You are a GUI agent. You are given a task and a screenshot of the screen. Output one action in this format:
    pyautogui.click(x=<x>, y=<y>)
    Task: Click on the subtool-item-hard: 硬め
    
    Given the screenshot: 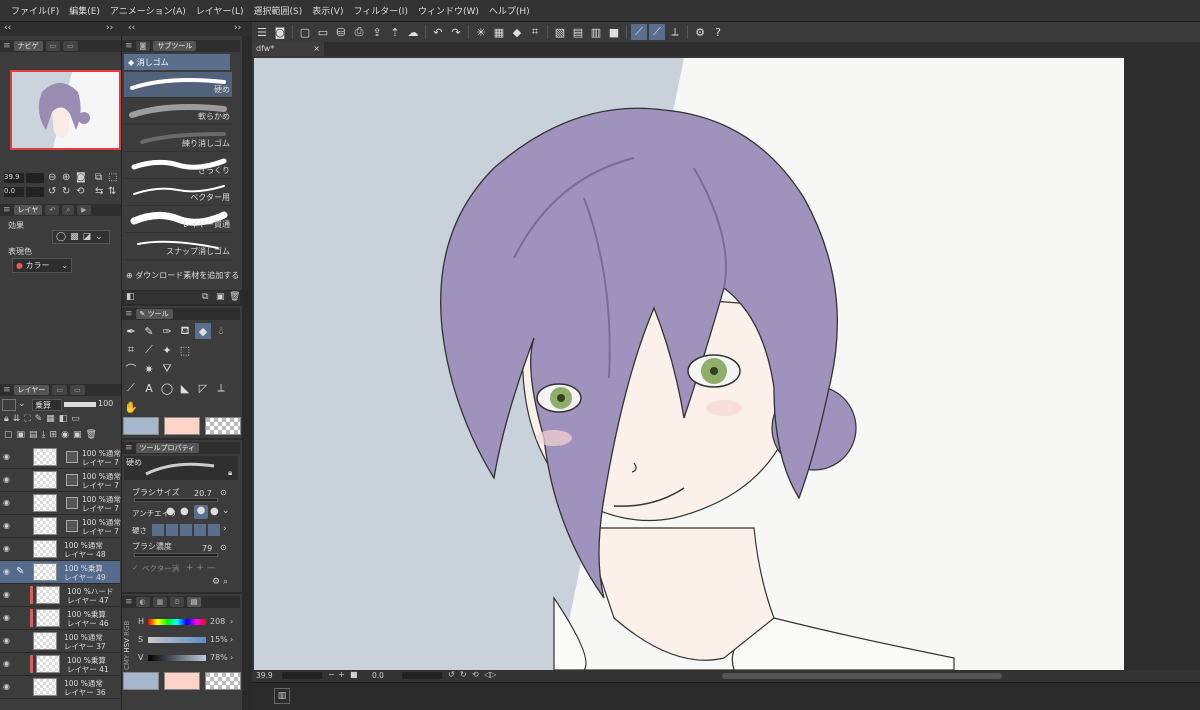 What is the action you would take?
    pyautogui.click(x=178, y=85)
    